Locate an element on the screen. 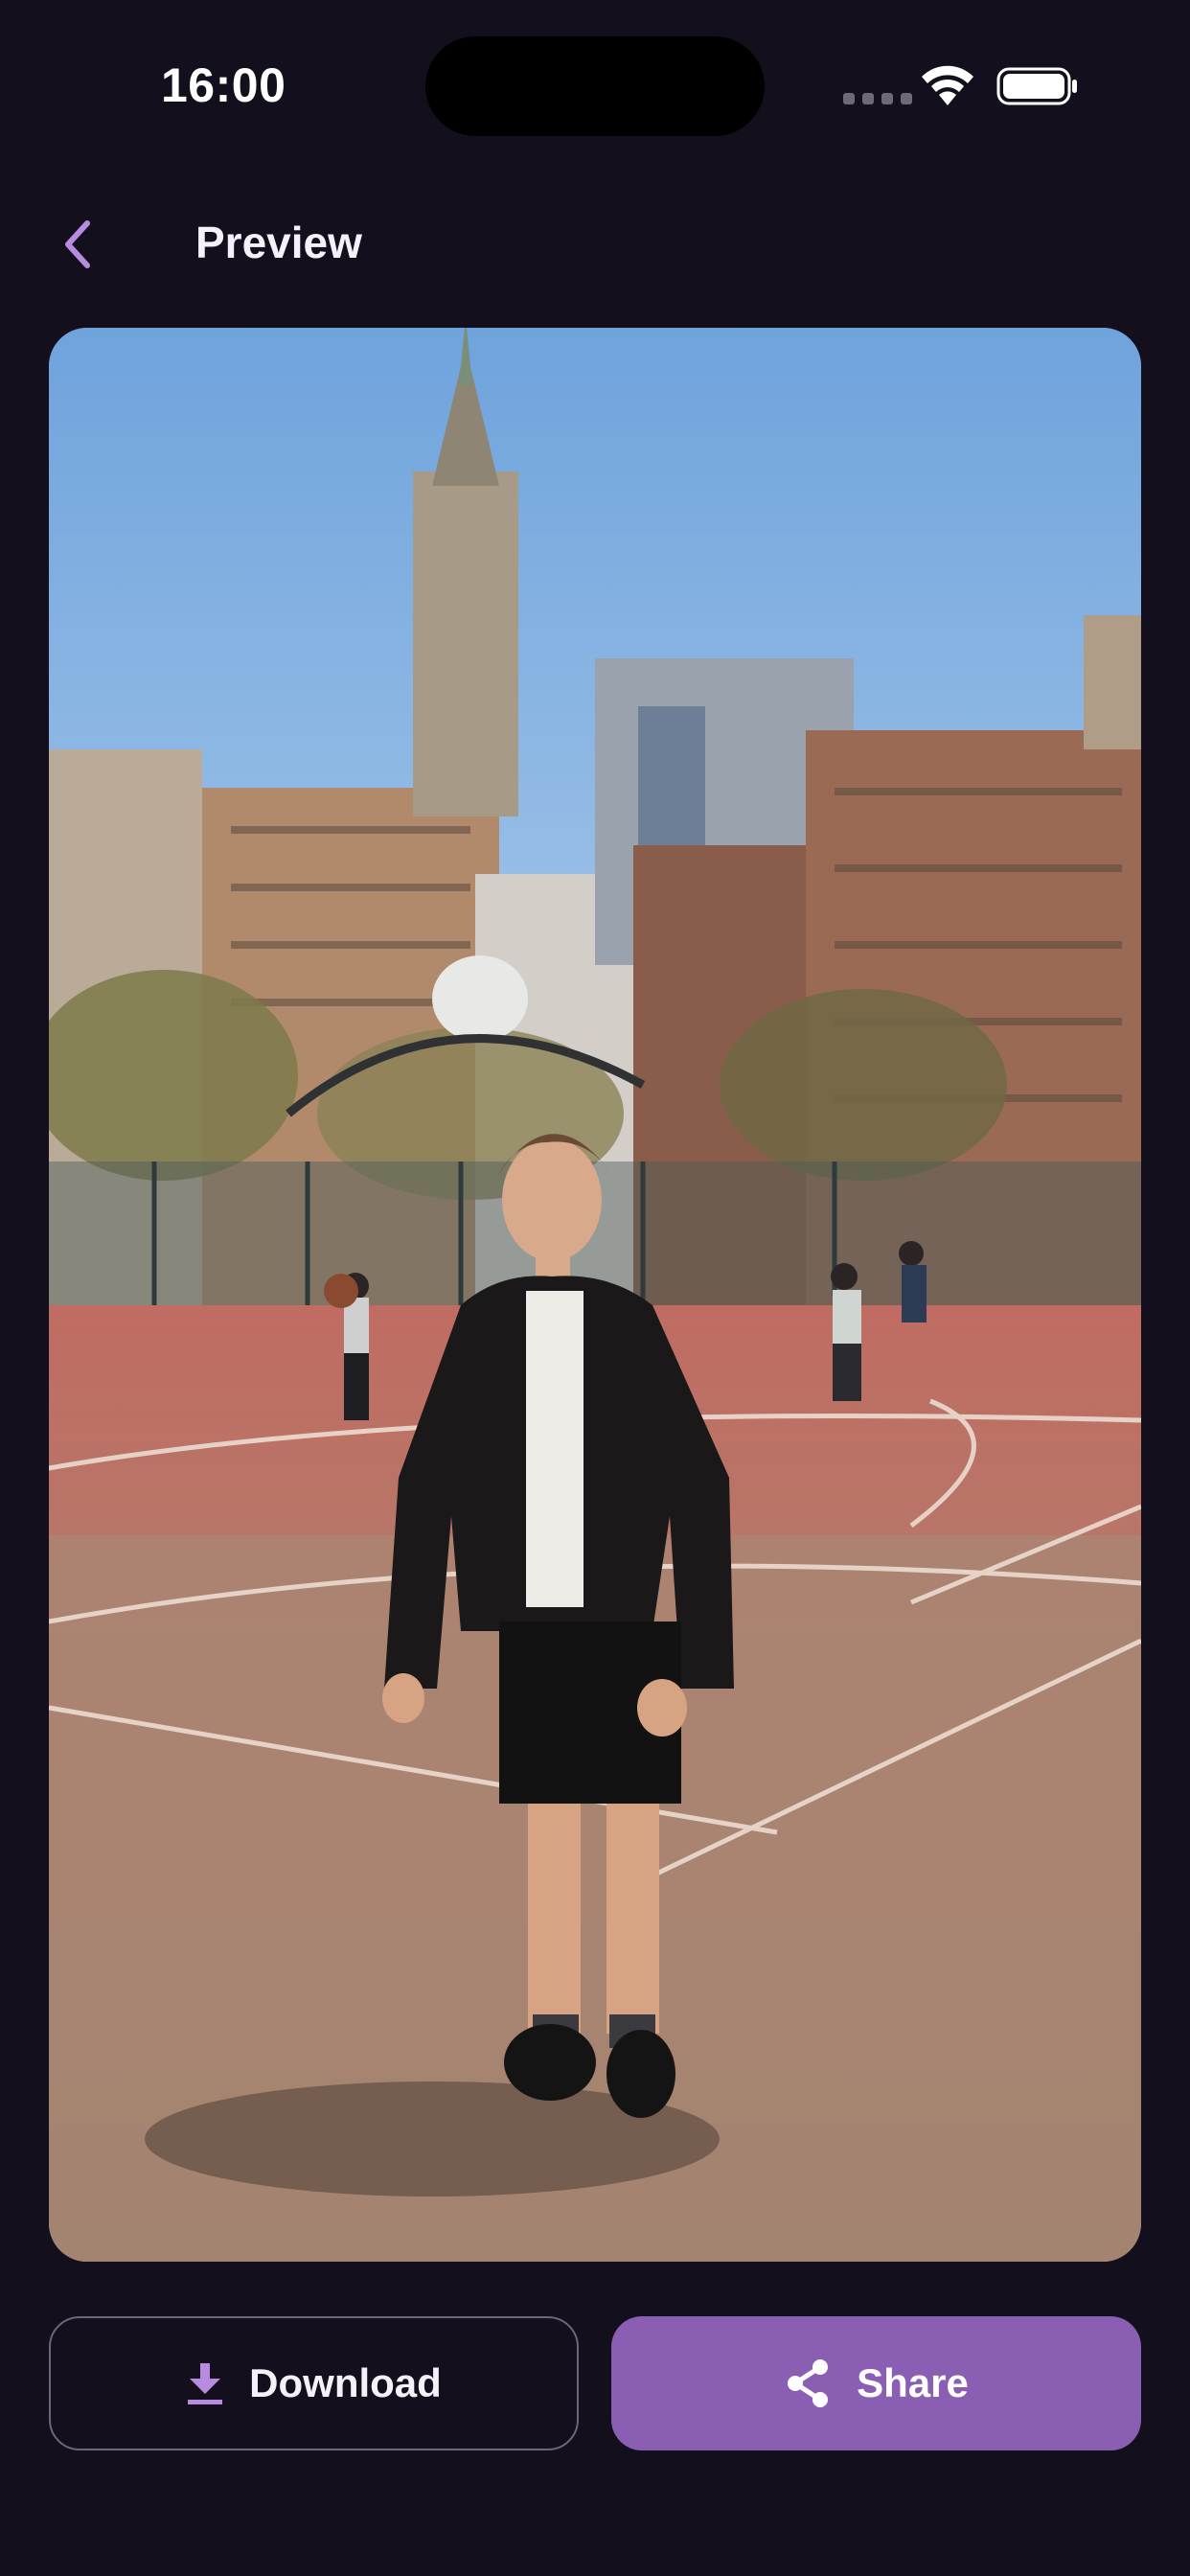 The height and width of the screenshot is (2576, 1190). dynamic-island is located at coordinates (595, 86).